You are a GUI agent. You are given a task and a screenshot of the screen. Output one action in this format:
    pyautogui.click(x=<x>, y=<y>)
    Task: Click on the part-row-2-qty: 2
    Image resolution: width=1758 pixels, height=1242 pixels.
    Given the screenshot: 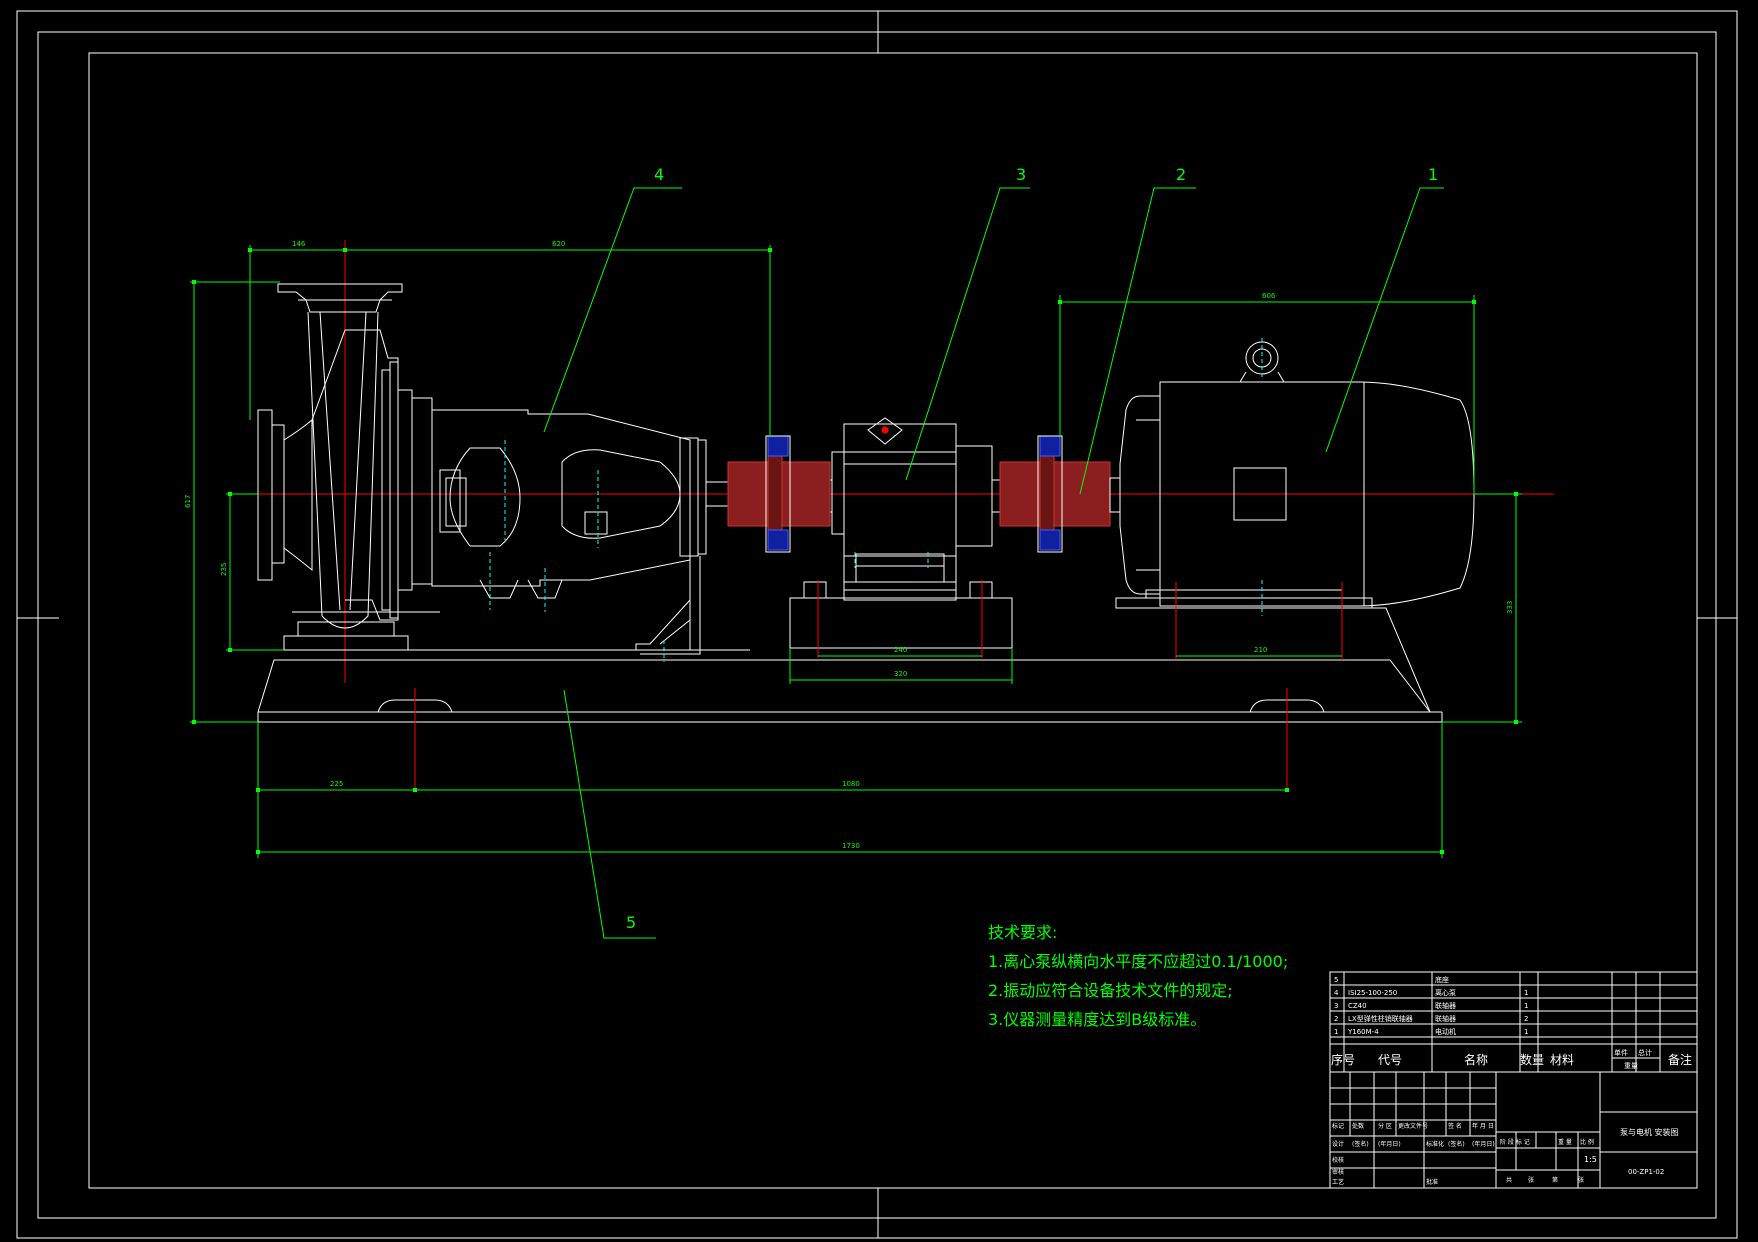 What is the action you would take?
    pyautogui.click(x=1526, y=1019)
    